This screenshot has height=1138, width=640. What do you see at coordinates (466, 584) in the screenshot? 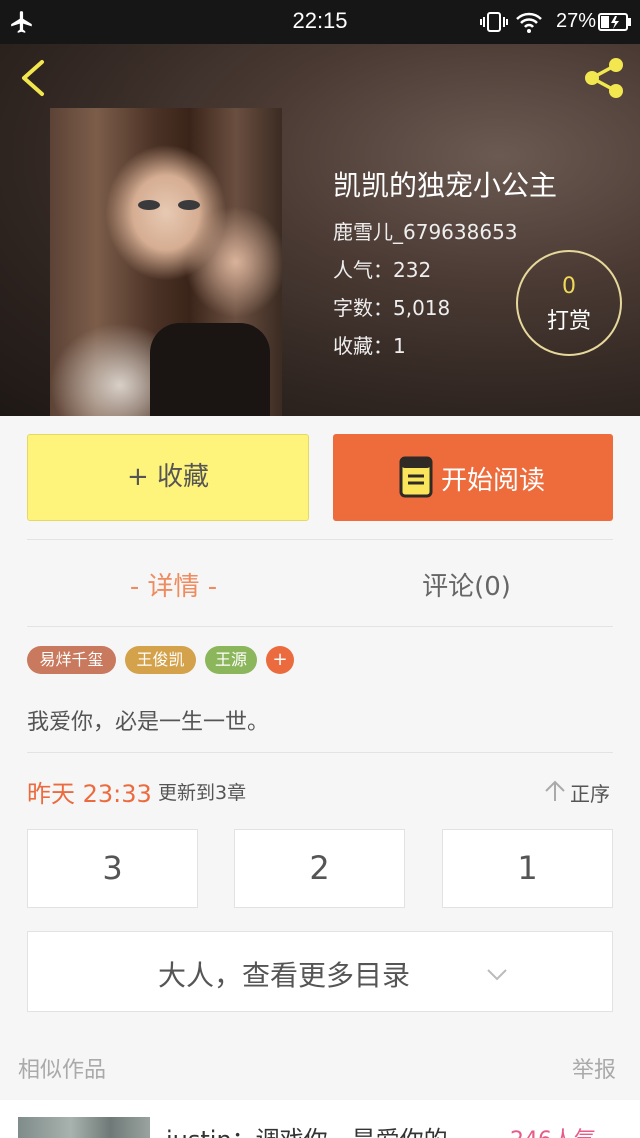
I see `tab-comments: 评论(0)` at bounding box center [466, 584].